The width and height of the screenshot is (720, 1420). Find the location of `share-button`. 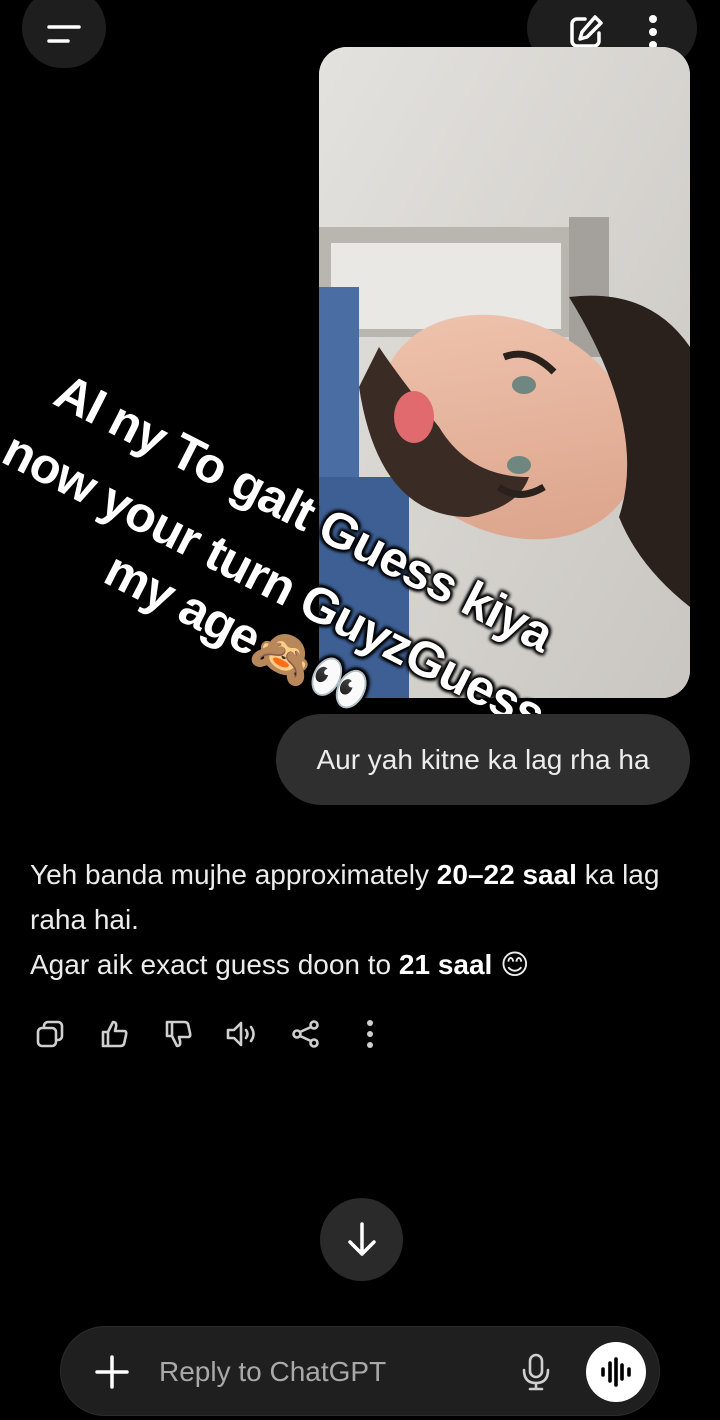

share-button is located at coordinates (306, 1034).